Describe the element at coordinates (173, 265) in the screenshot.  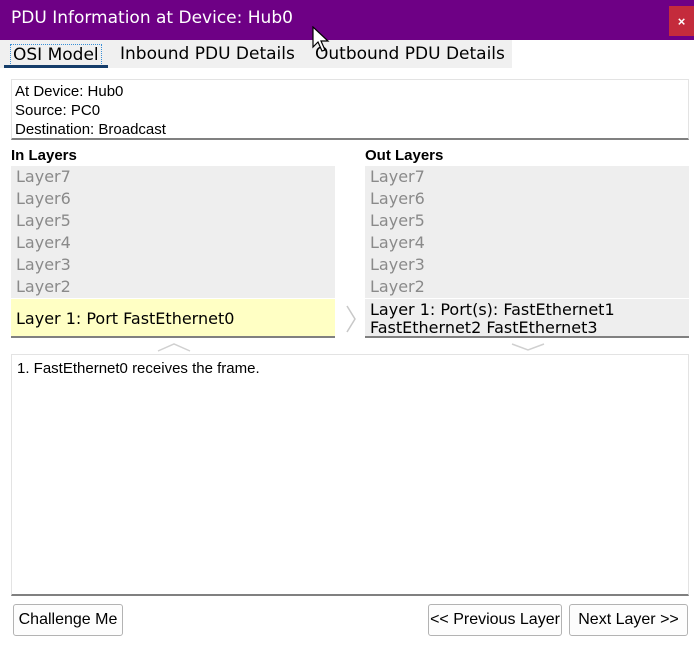
I see `in-layer-3: Layer3` at that location.